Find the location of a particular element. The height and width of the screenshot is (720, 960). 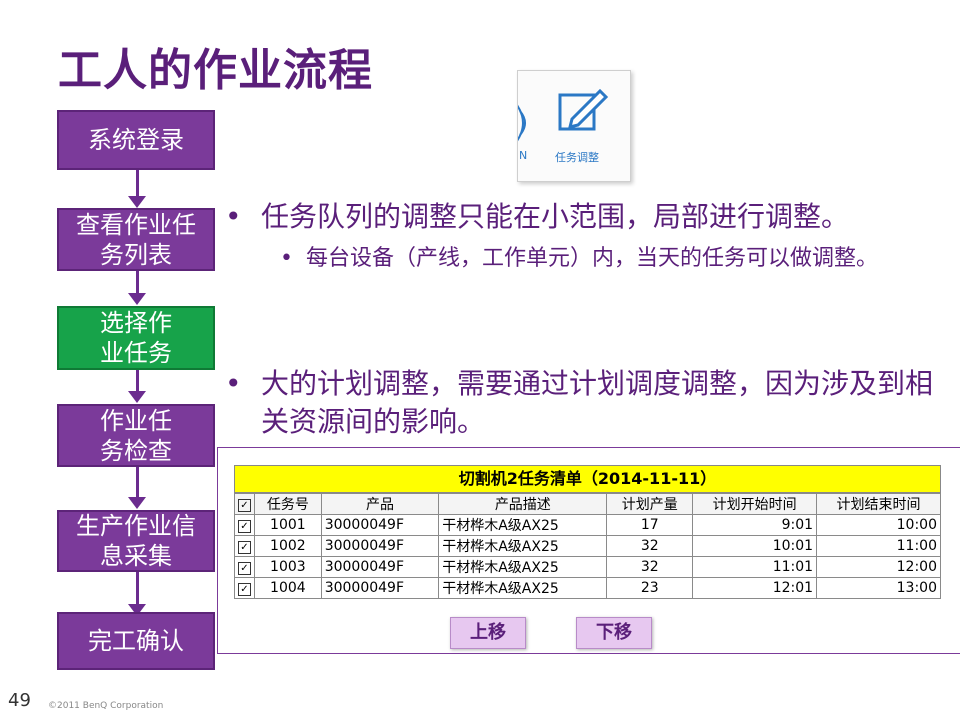

table-header-row: ✓ 任务号 产品 产品描述 计划产量 计划开始时间 计划结束时间 is located at coordinates (587, 504).